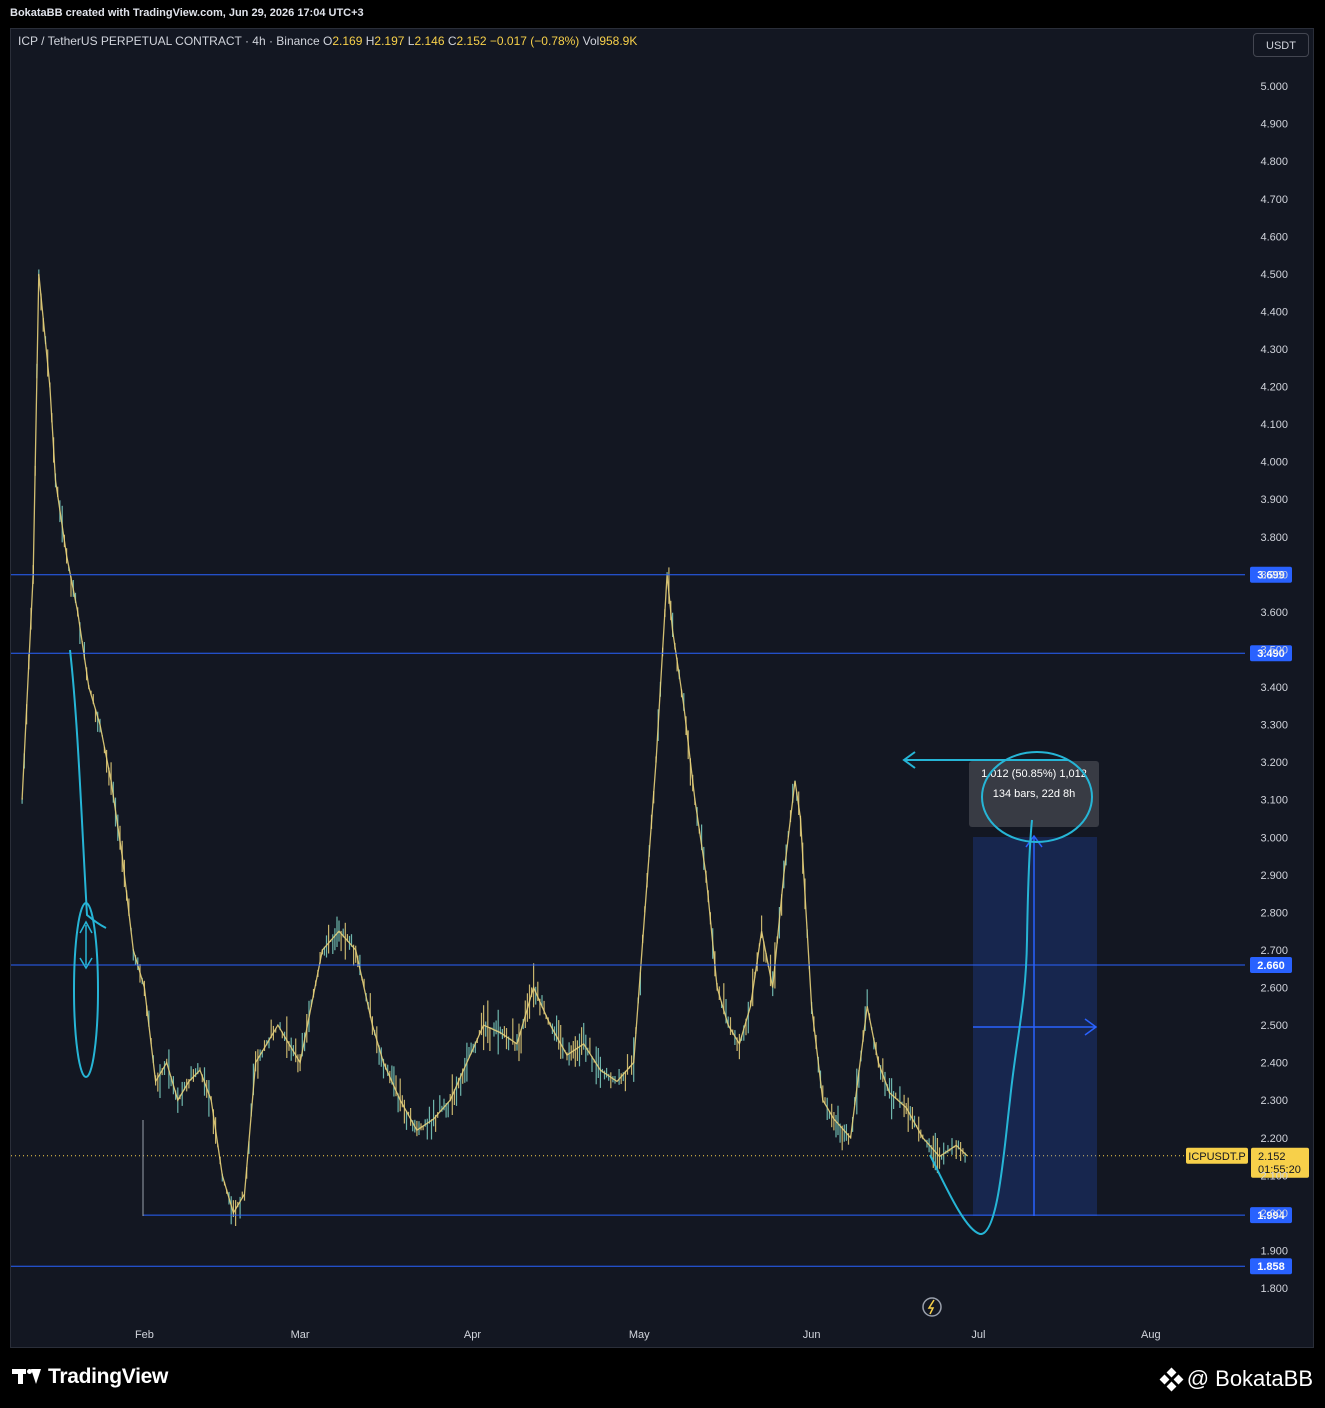 The image size is (1325, 1408). Describe the element at coordinates (1216, 1157) in the screenshot. I see `symbol-tag-label: ICPUSDT.P` at that location.